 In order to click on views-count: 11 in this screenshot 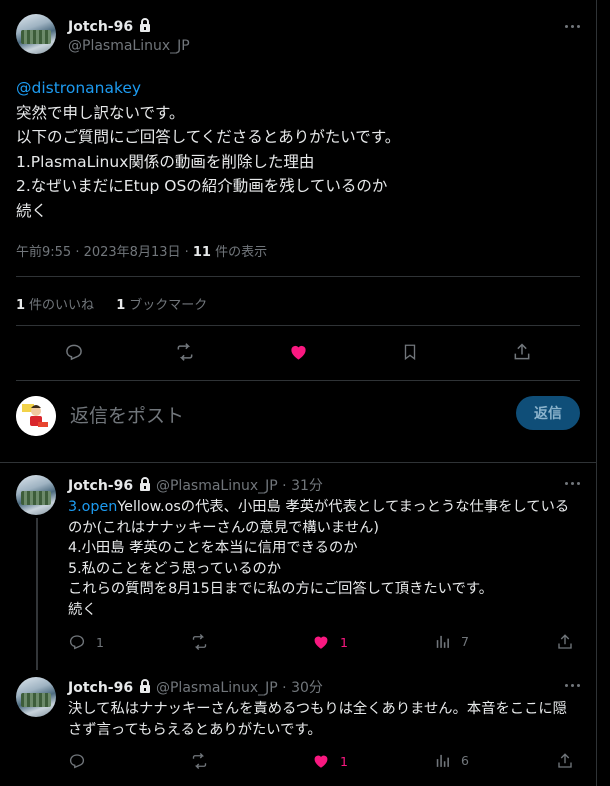, I will do `click(201, 252)`.